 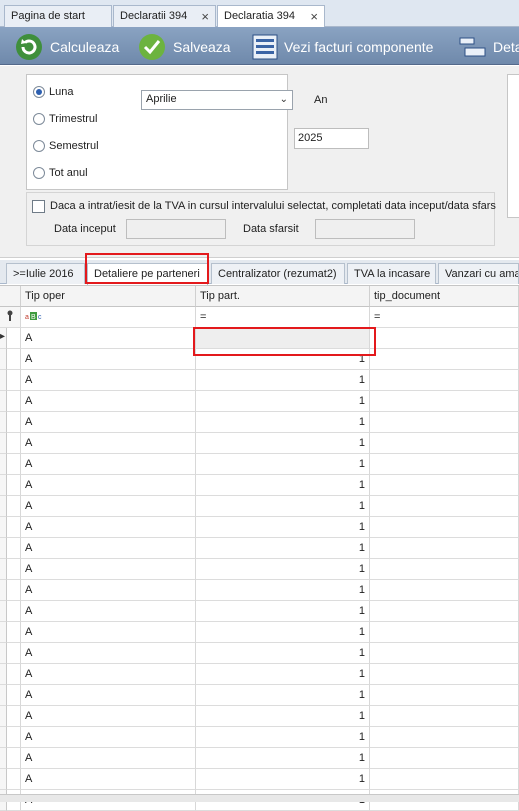 What do you see at coordinates (176, 229) in the screenshot?
I see `start-date-input` at bounding box center [176, 229].